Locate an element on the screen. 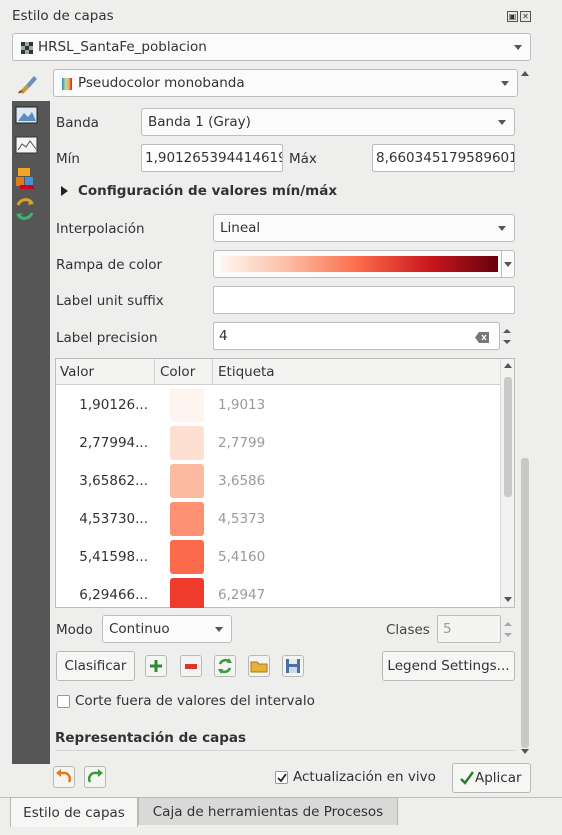 This screenshot has width=562, height=835. layer-select: HRSL_SantaFe_poblacion is located at coordinates (271, 47).